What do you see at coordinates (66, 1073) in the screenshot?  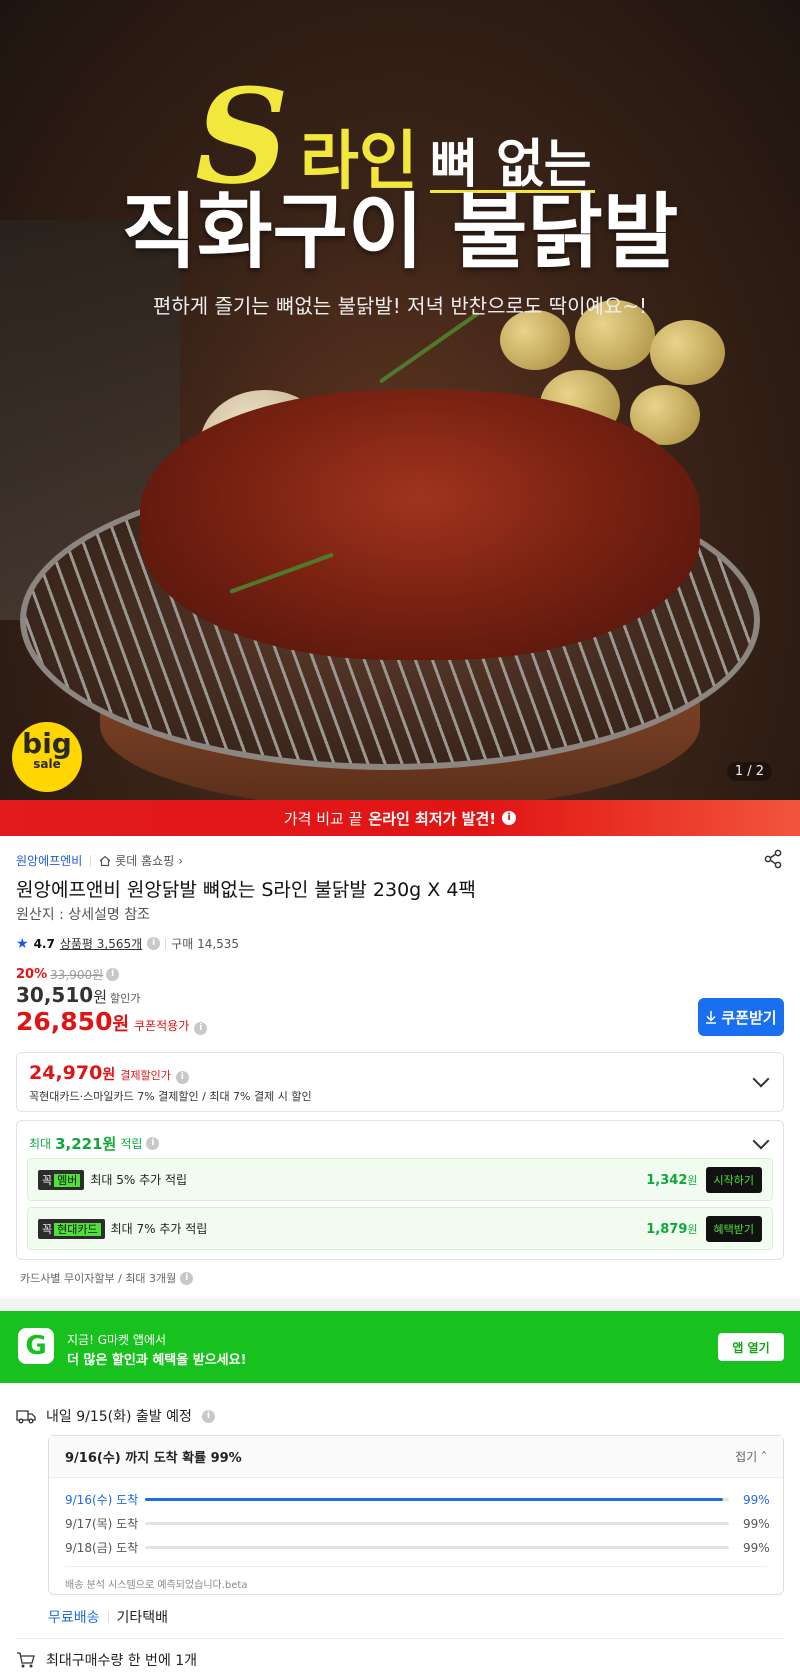 I see `payment-price-value: 24,970` at bounding box center [66, 1073].